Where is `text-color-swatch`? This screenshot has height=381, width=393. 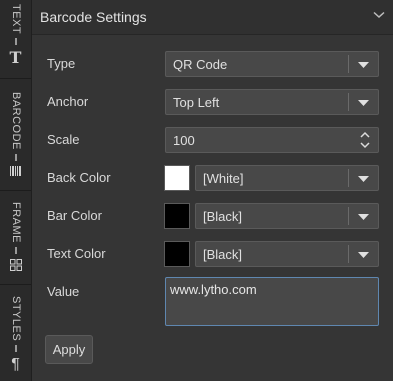 text-color-swatch is located at coordinates (177, 254).